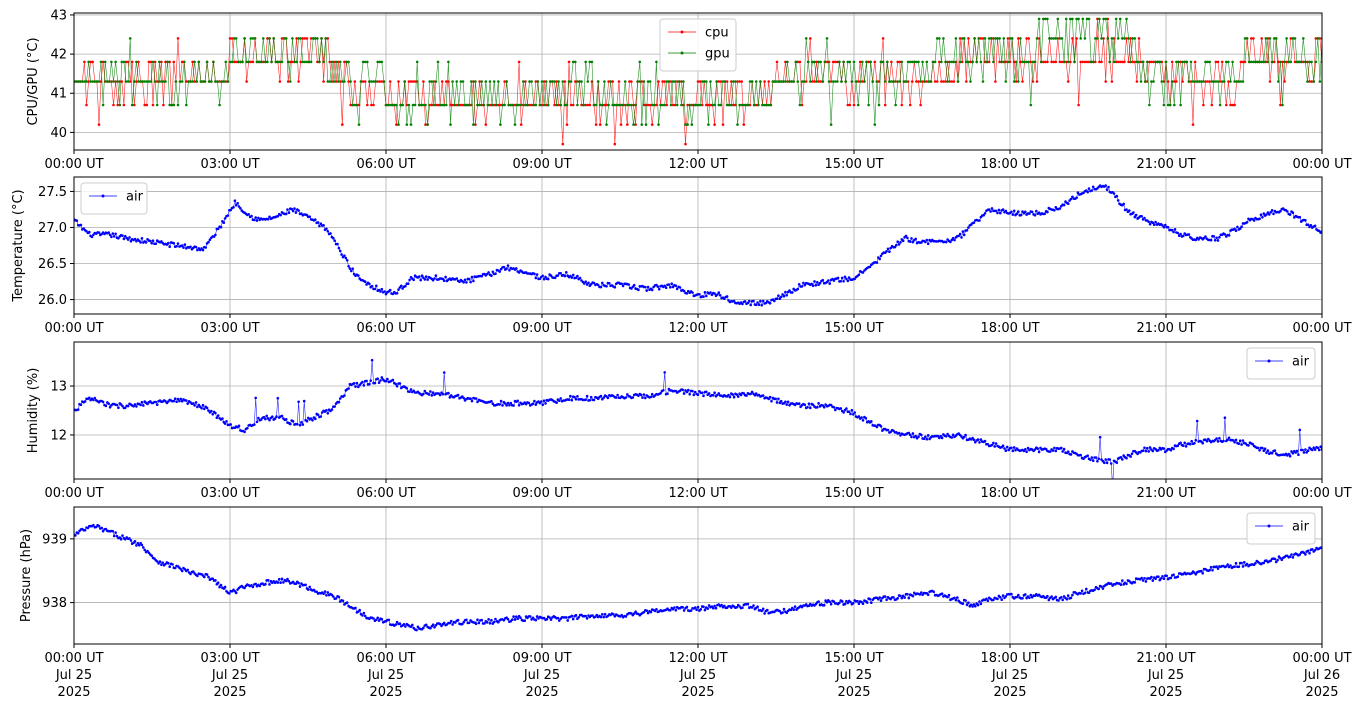  What do you see at coordinates (1301, 527) in the screenshot?
I see `legend-label-air: air` at bounding box center [1301, 527].